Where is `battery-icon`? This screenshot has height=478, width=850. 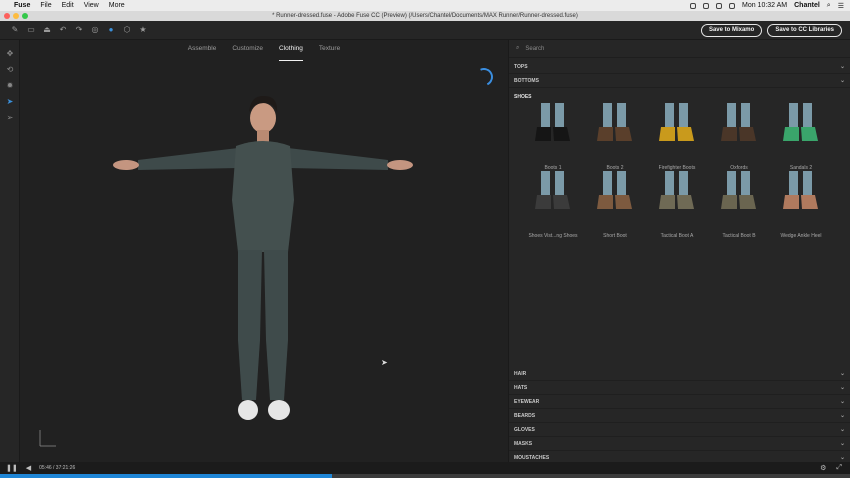 battery-icon is located at coordinates (731, 5).